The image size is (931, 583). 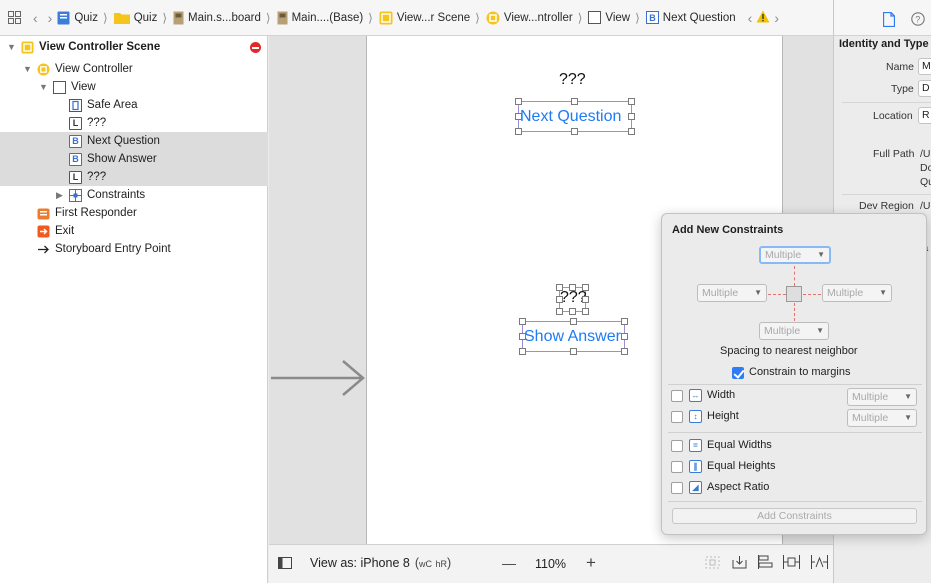 I want to click on outline-item-label-top: L ???, so click(x=134, y=123).